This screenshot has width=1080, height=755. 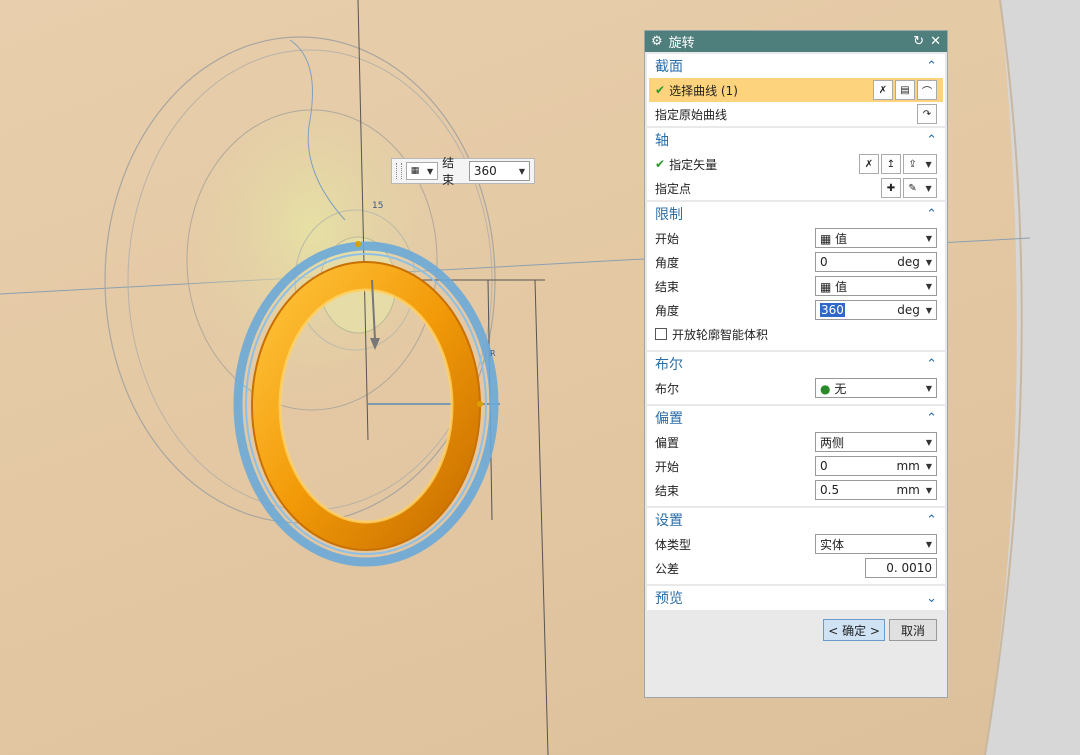 What do you see at coordinates (667, 262) in the screenshot?
I see `limit-start-angle-label: 角度` at bounding box center [667, 262].